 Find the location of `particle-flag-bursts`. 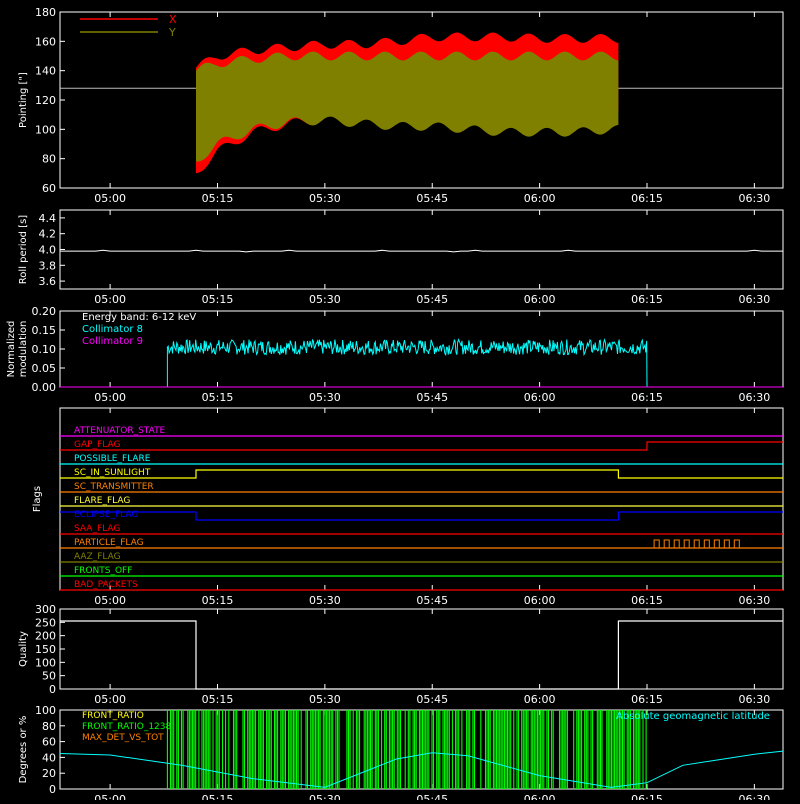

particle-flag-bursts is located at coordinates (696, 544).